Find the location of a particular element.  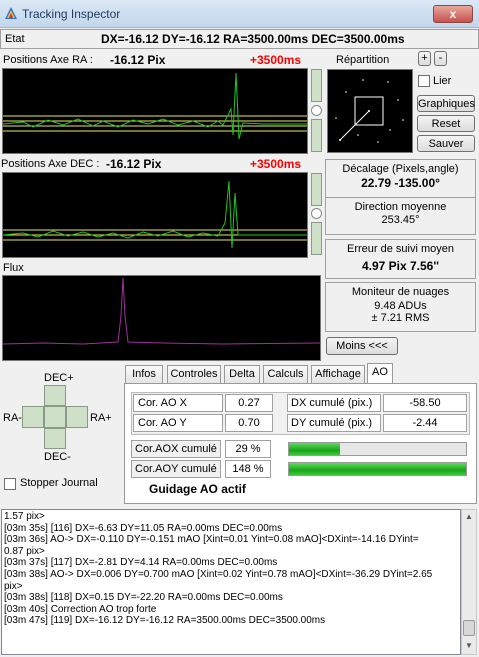

close-button: x is located at coordinates (453, 14).